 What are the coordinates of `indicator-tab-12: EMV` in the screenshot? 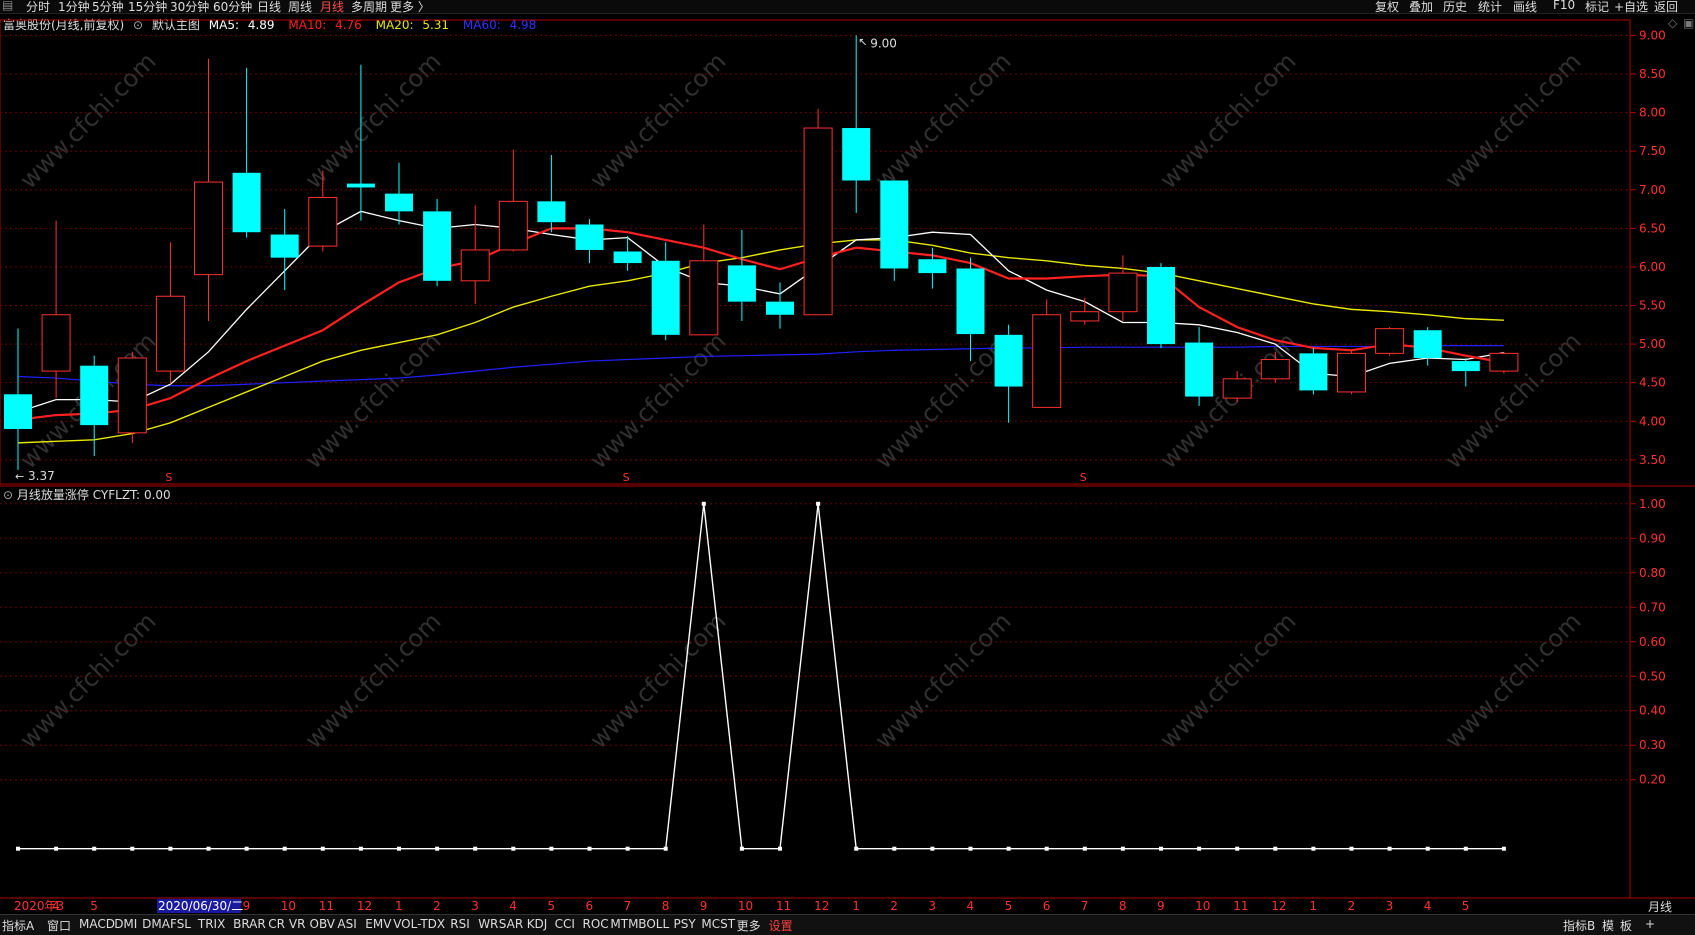 It's located at (378, 924).